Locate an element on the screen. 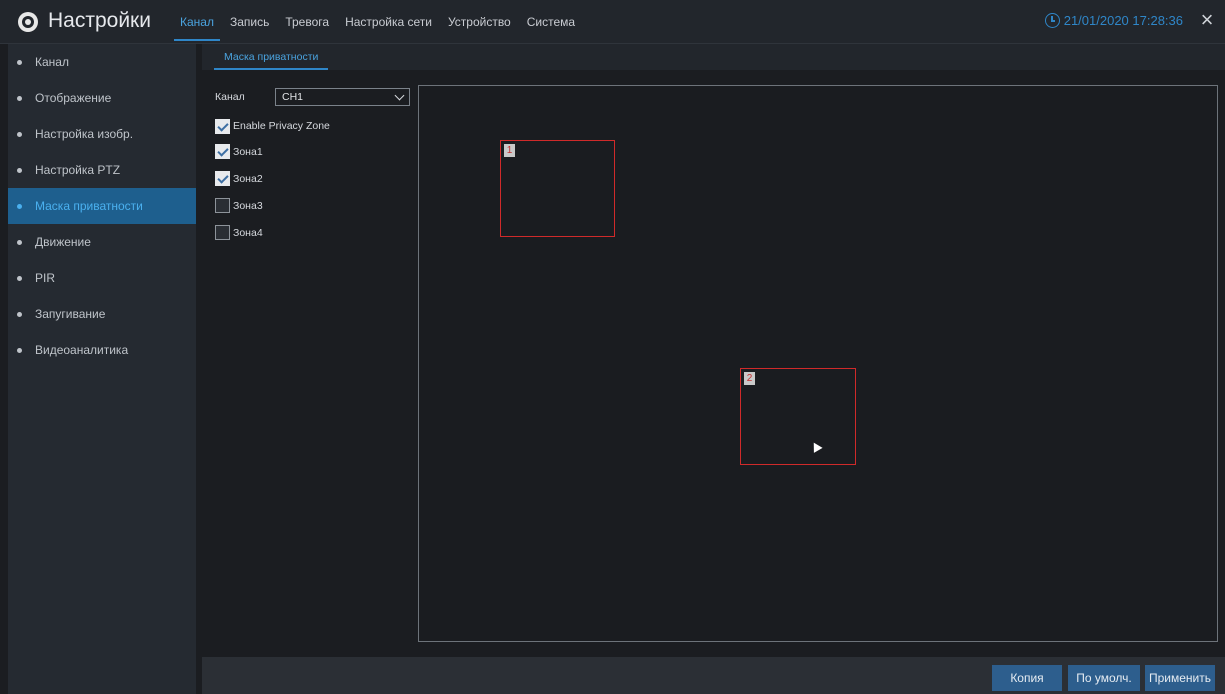  tab-system: Система is located at coordinates (551, 22).